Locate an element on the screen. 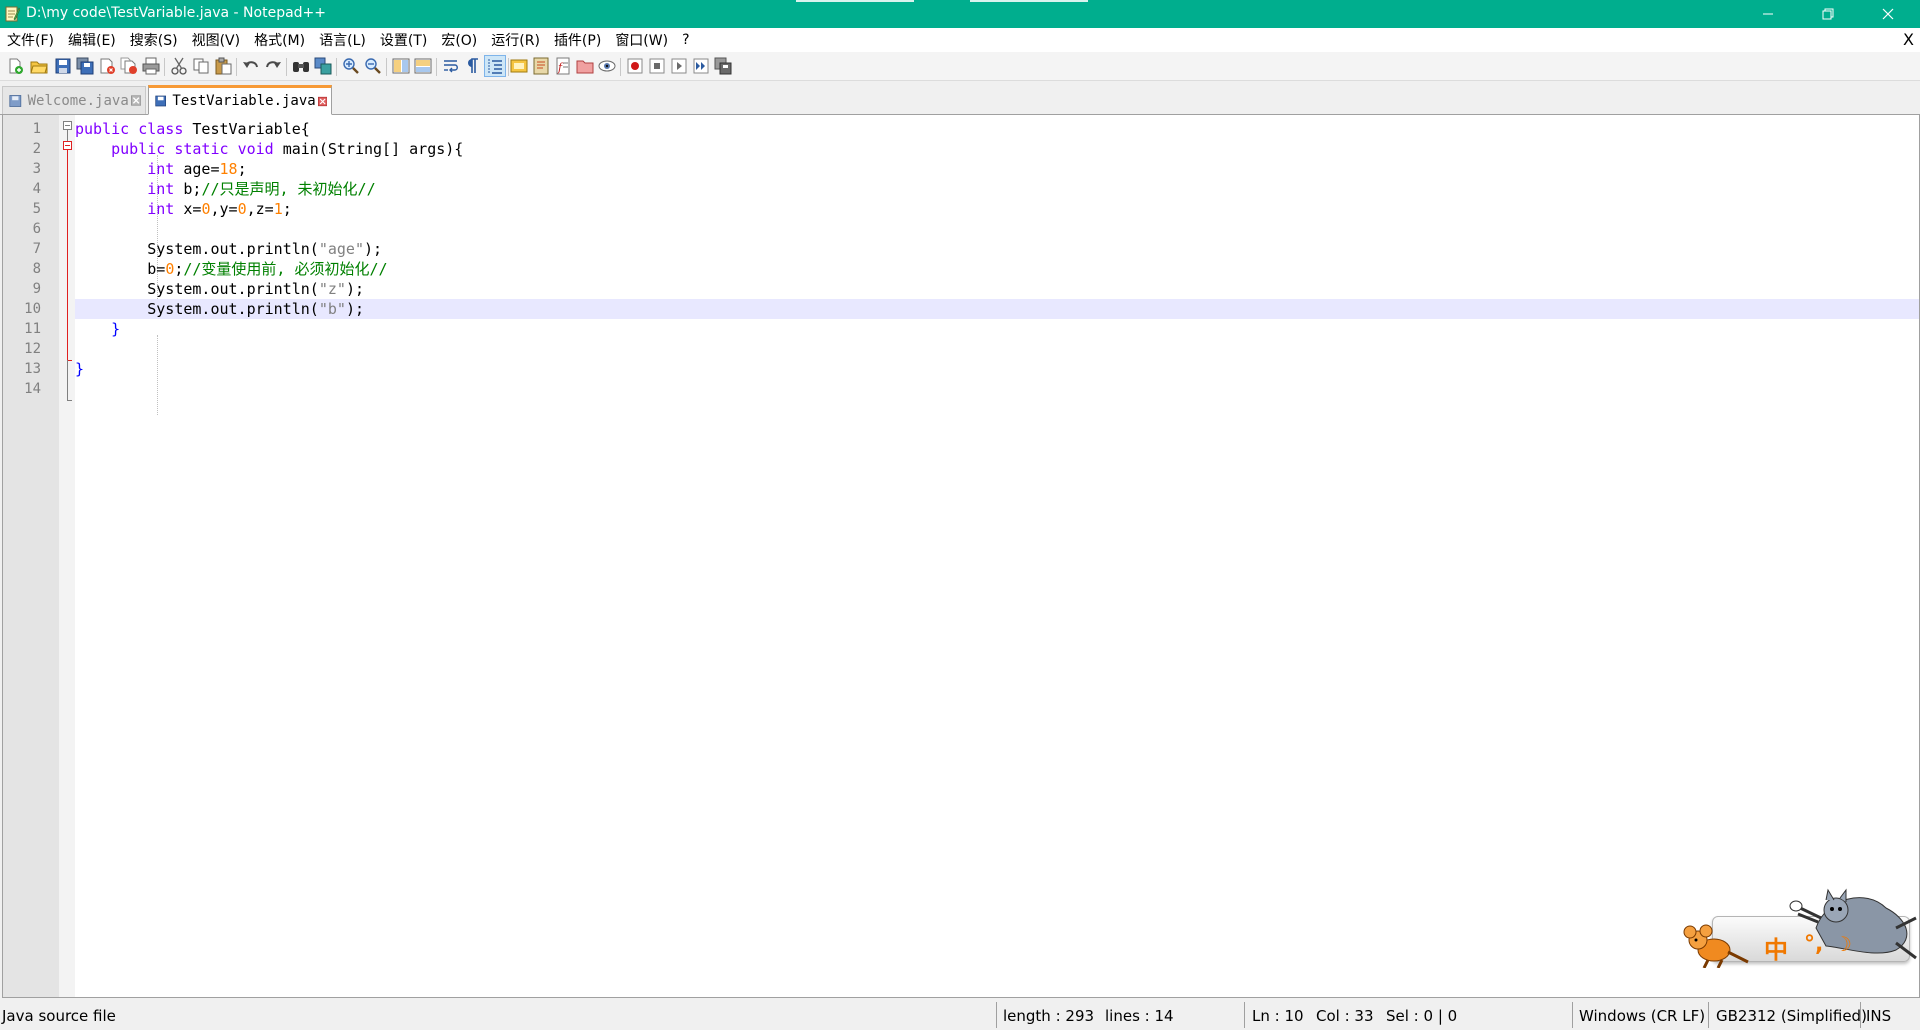 This screenshot has width=1920, height=1030. print-button is located at coordinates (151, 66).